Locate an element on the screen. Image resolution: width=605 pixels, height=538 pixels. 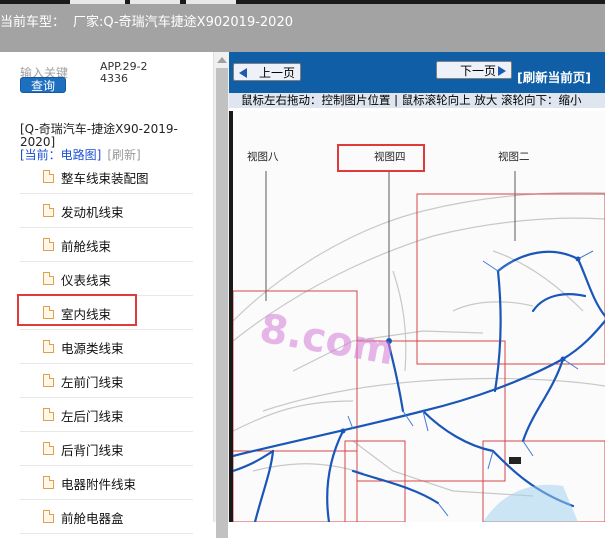
harness-list-item-label: 电源类线束 is located at coordinates (92, 348).